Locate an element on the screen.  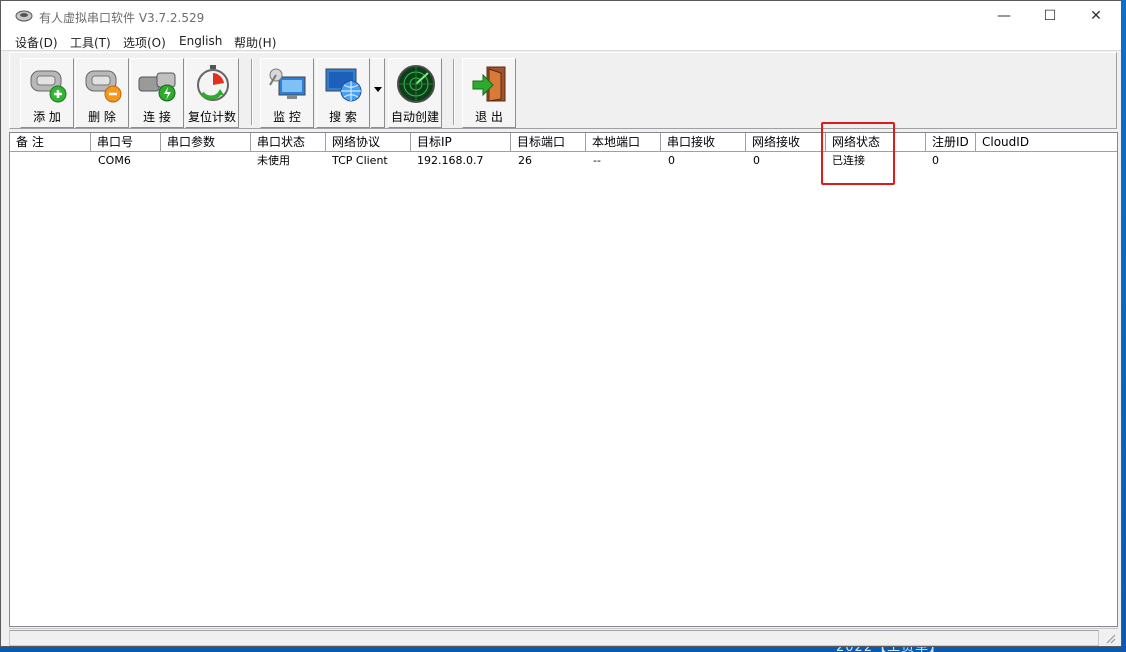
title-bar: 有人虚拟串口软件 V3.7.2.529 — ☐ ✕ is located at coordinates (561, 16).